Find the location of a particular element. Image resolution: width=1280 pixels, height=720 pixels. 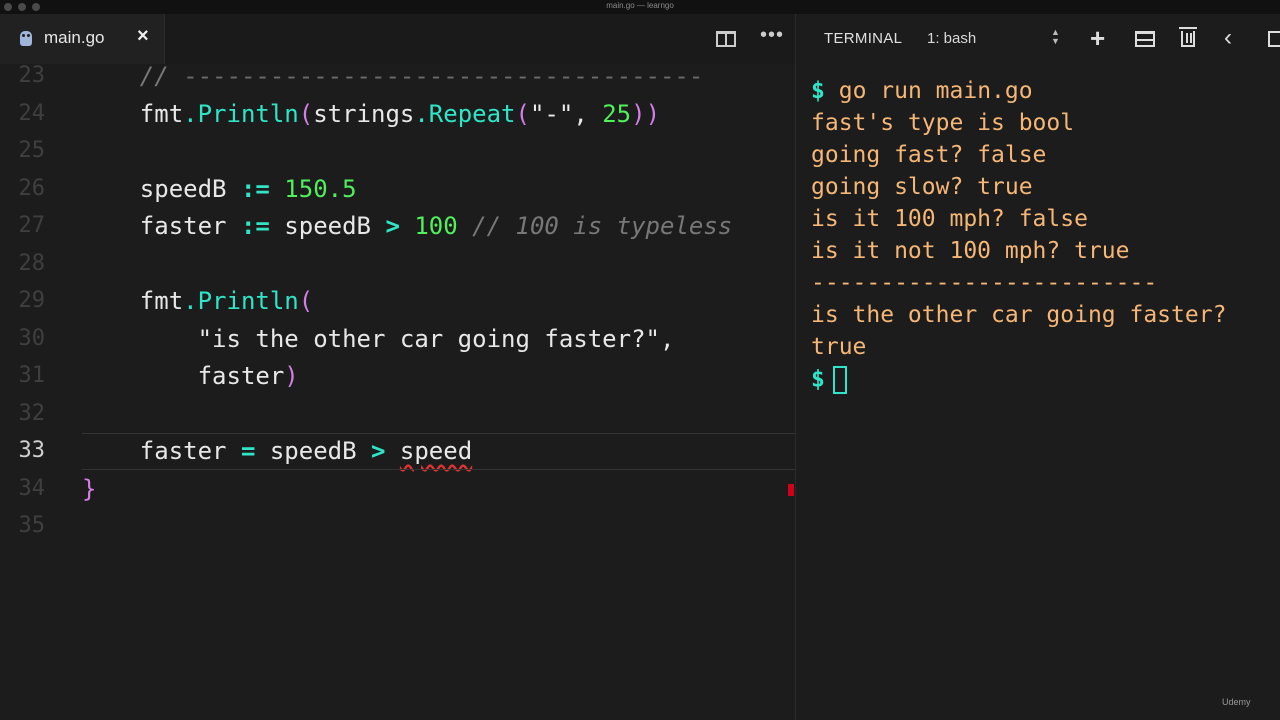

code-token: ------------------------------------ is located at coordinates (443, 76).